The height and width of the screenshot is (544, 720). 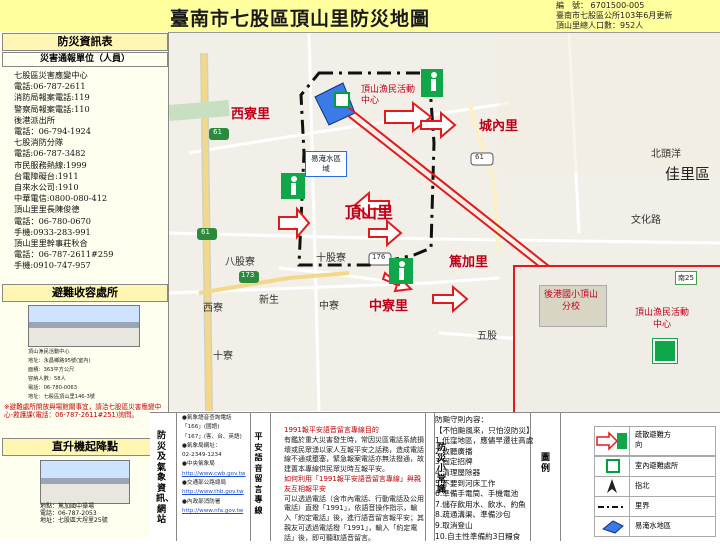 I want to click on inset-shelter-label: 頂山漁民活動中心, so click(x=661, y=319).